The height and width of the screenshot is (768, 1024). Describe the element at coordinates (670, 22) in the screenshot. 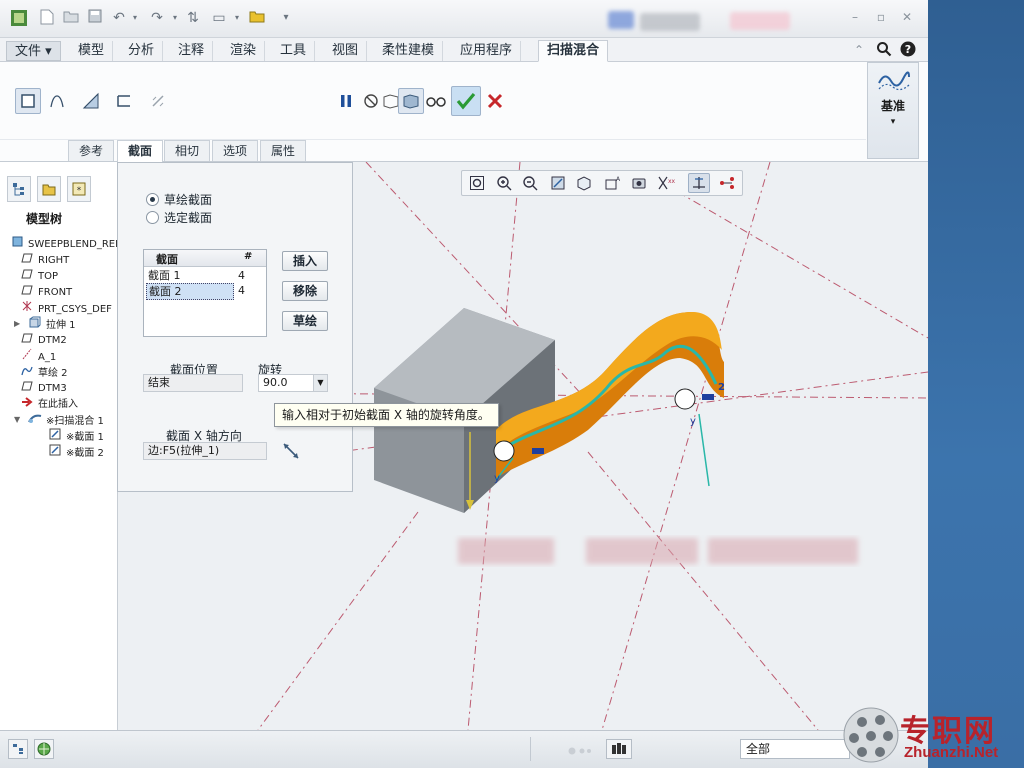

I see `blurred-title-block` at that location.